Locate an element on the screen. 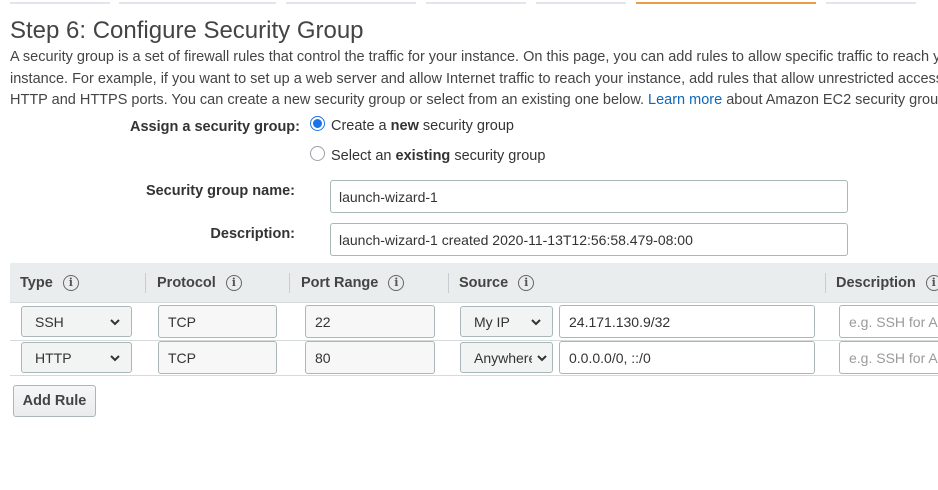  radio-button is located at coordinates (317, 153).